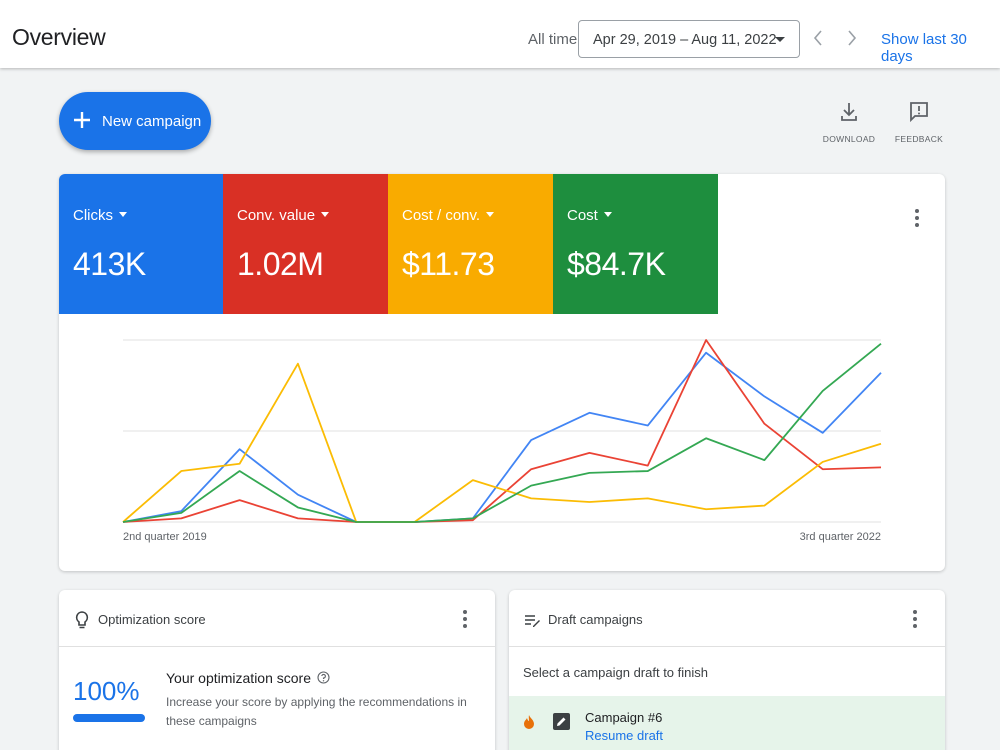  What do you see at coordinates (919, 112) in the screenshot?
I see `feedback-icon` at bounding box center [919, 112].